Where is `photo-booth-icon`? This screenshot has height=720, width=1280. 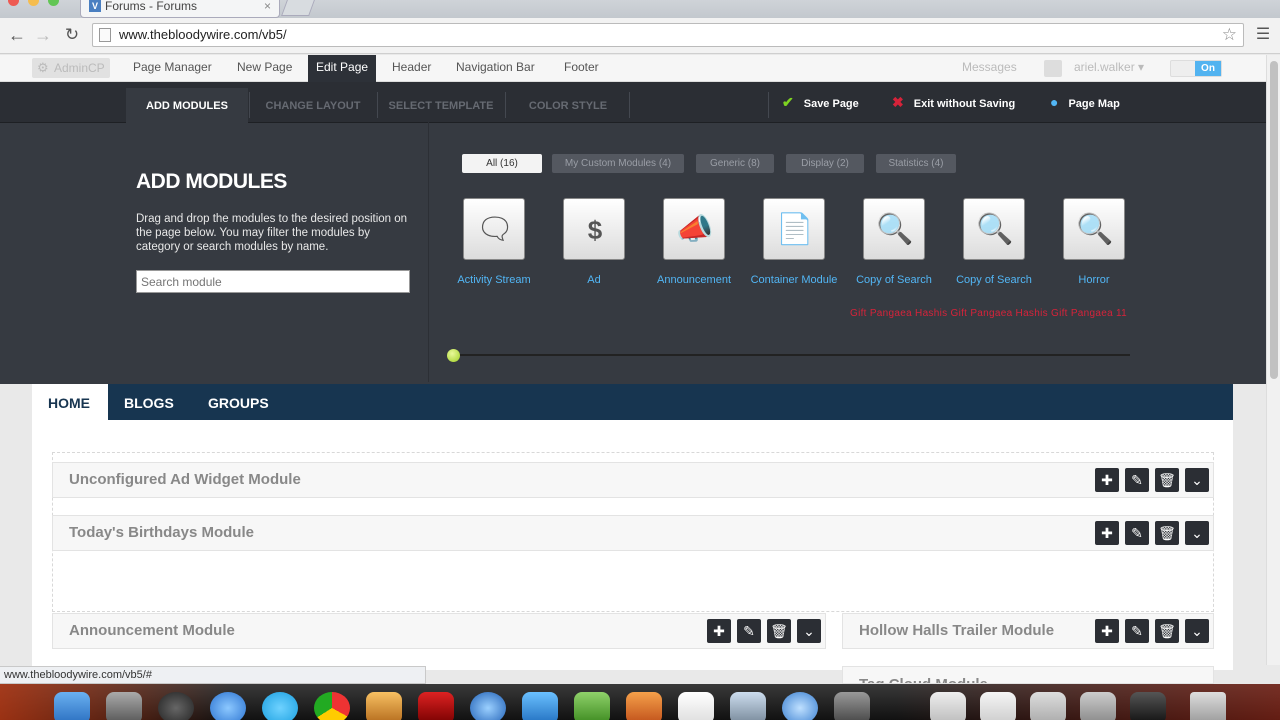 photo-booth-icon is located at coordinates (436, 706).